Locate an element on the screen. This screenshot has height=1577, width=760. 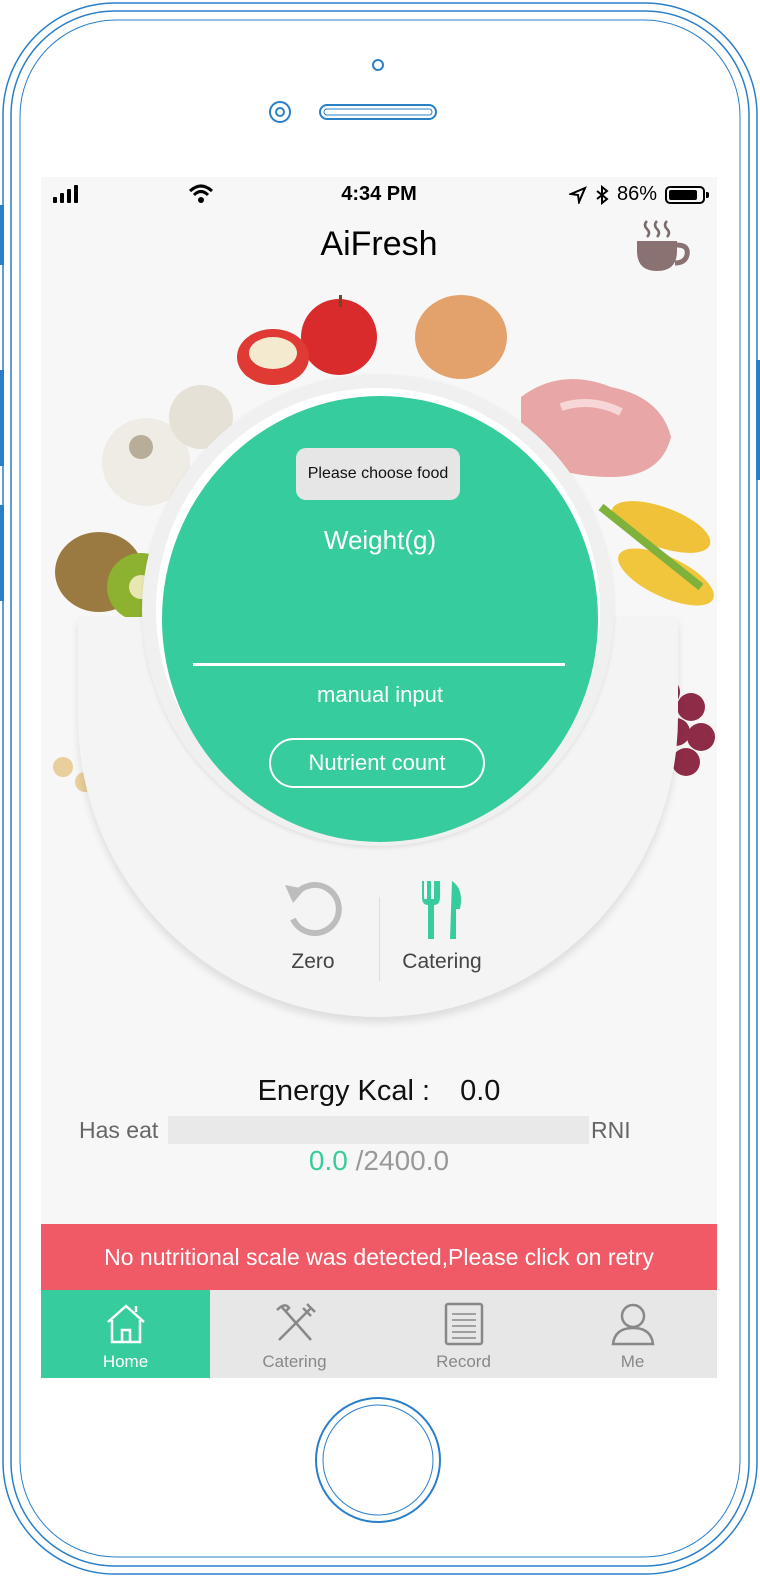
bluetooth-icon is located at coordinates (602, 194).